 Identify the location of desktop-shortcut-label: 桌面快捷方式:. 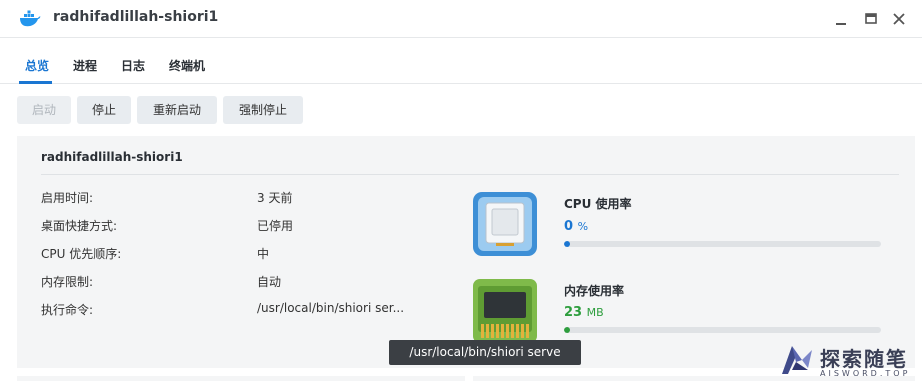
(79, 226).